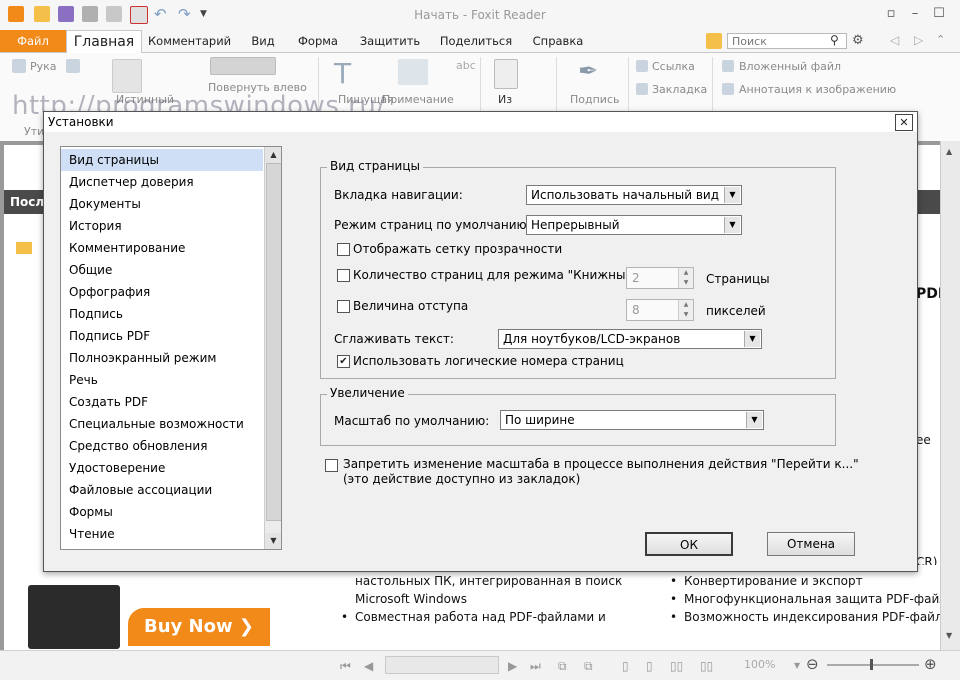 The width and height of the screenshot is (960, 680). I want to click on indent-label: Величина отступа, so click(410, 306).